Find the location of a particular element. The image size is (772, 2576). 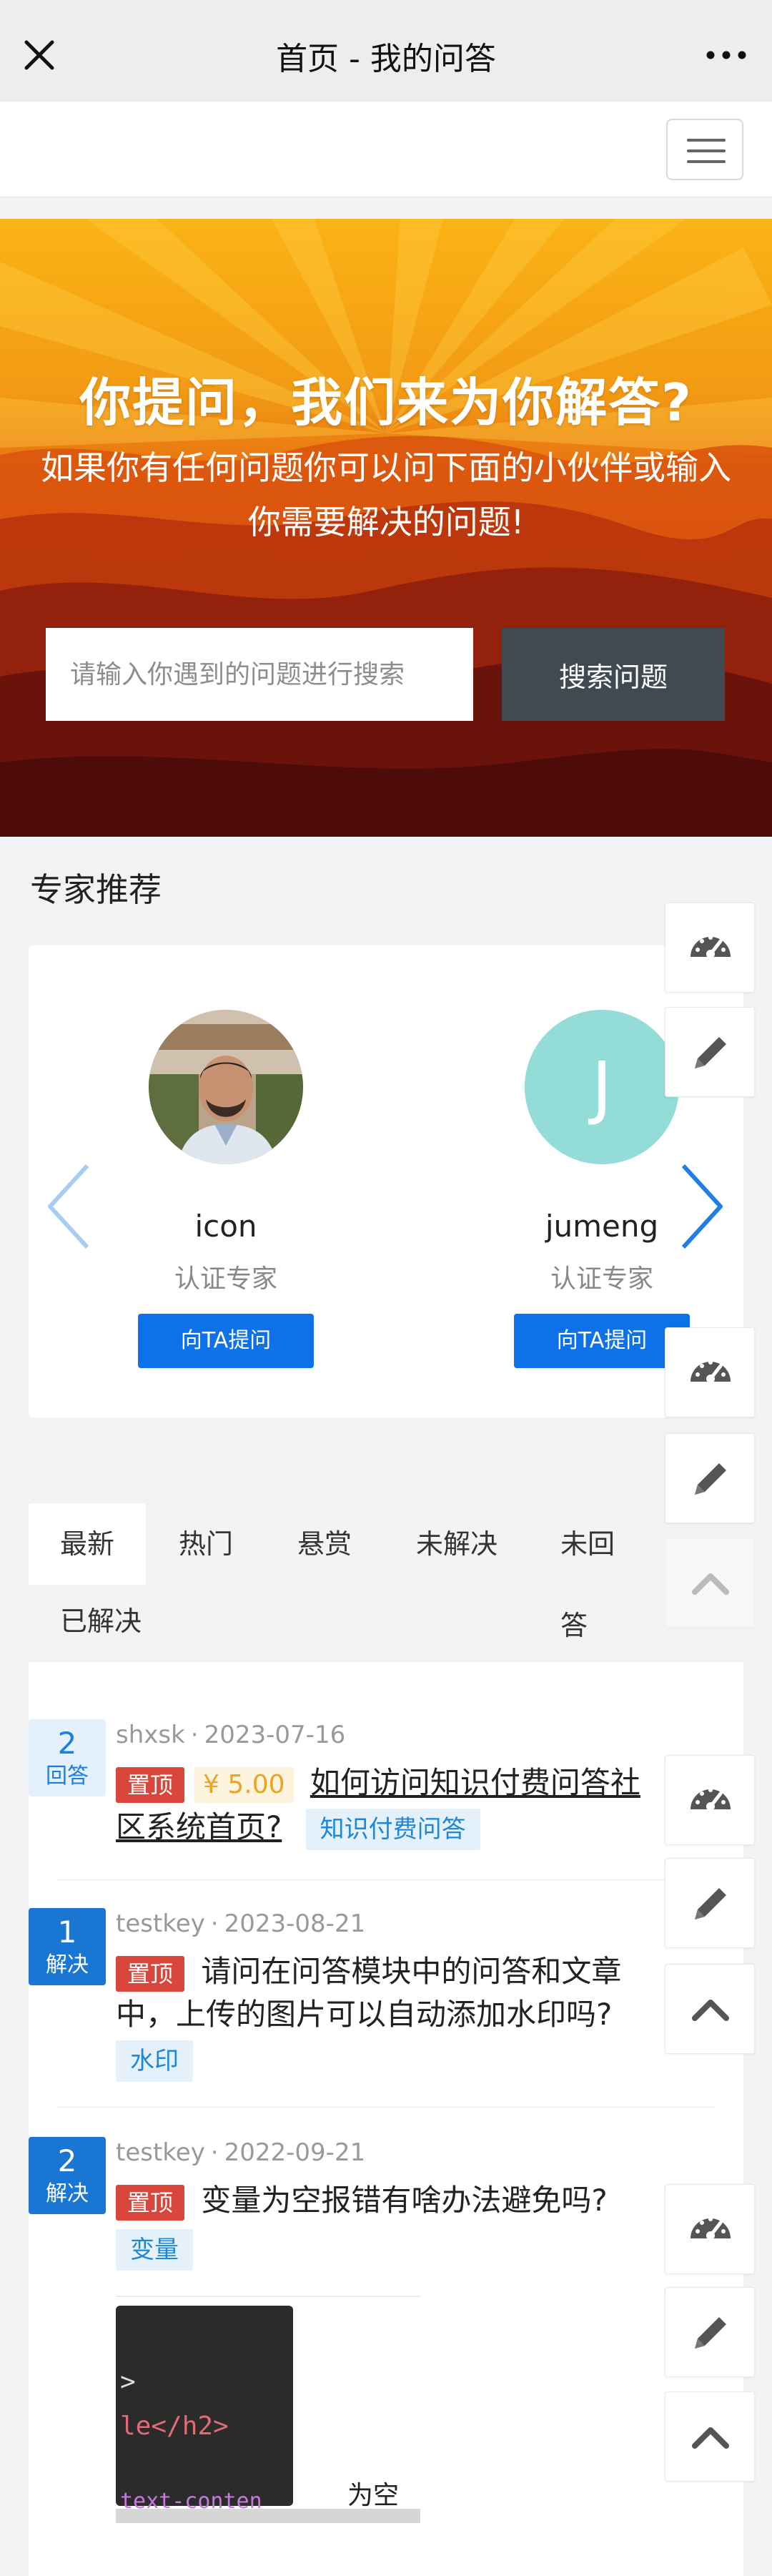

tab-unsolved: 未解决 is located at coordinates (457, 1544).